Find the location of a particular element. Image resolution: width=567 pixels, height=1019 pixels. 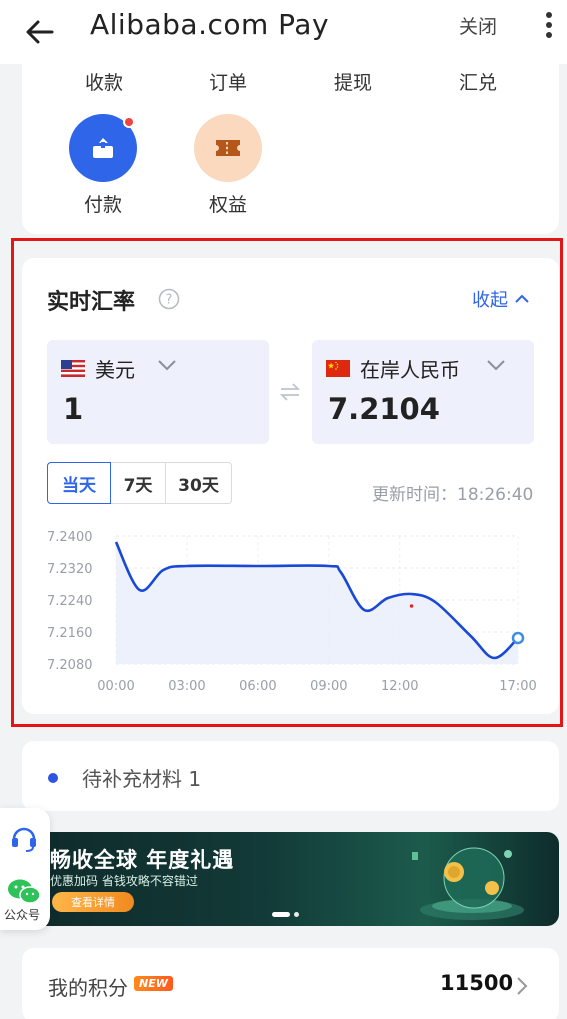

y-tick-label: 7.2400 is located at coordinates (70, 537).